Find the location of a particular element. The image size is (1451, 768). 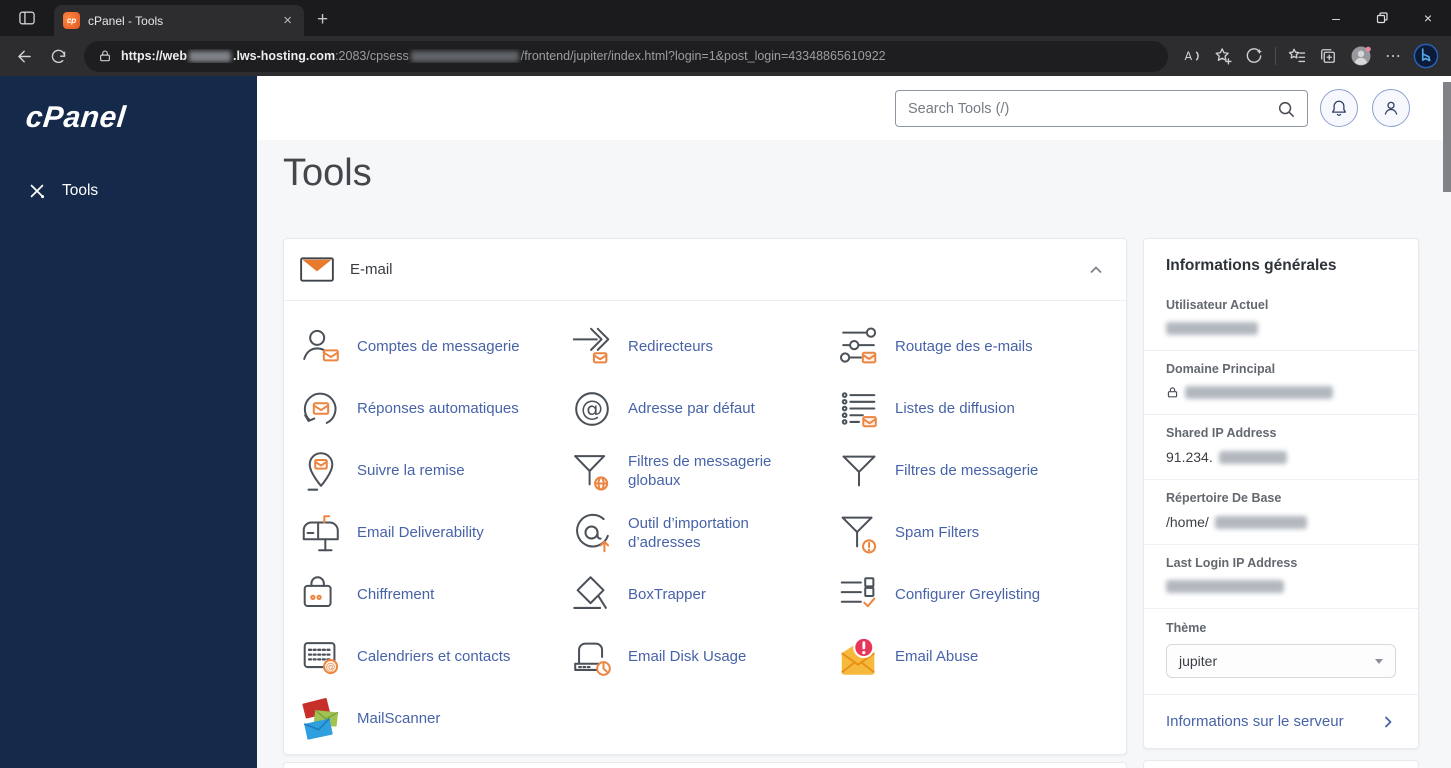

search-input is located at coordinates (1088, 108).